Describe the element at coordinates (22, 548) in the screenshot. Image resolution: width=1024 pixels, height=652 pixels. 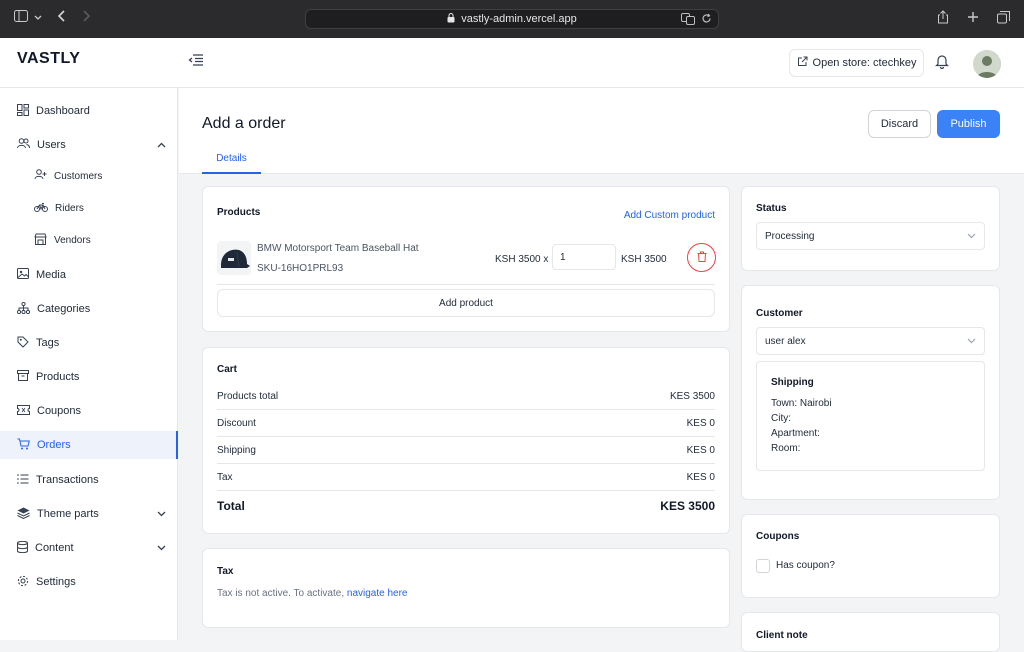
I see `database-icon` at that location.